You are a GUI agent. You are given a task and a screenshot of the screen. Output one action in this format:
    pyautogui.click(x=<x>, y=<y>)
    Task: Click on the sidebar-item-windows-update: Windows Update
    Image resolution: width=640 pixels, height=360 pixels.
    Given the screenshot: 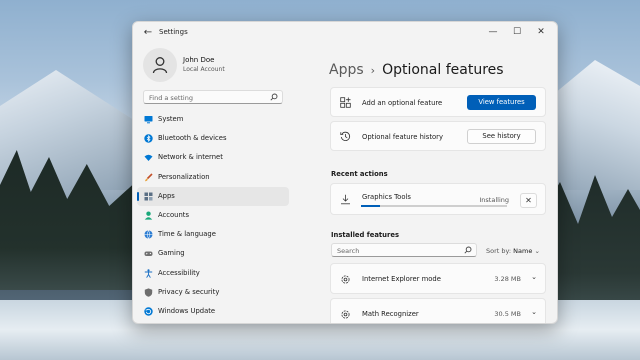 What is the action you would take?
    pyautogui.click(x=213, y=311)
    